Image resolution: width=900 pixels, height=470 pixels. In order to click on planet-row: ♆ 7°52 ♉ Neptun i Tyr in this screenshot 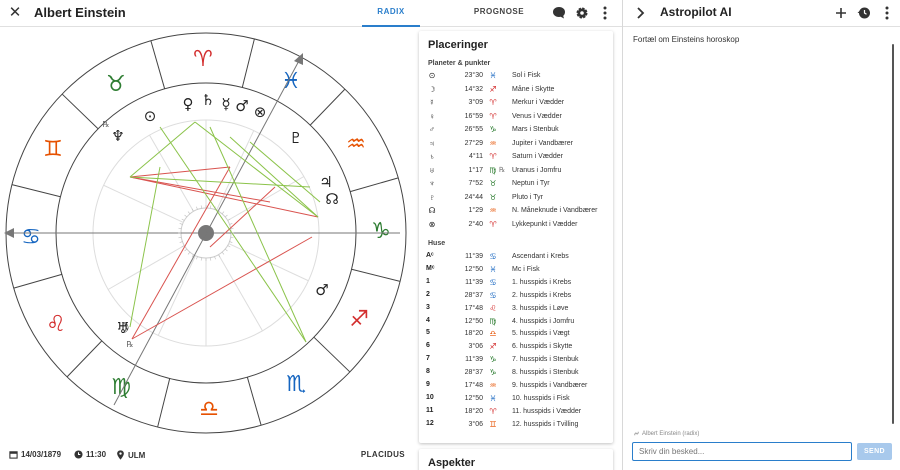, I will do `click(516, 185)`.